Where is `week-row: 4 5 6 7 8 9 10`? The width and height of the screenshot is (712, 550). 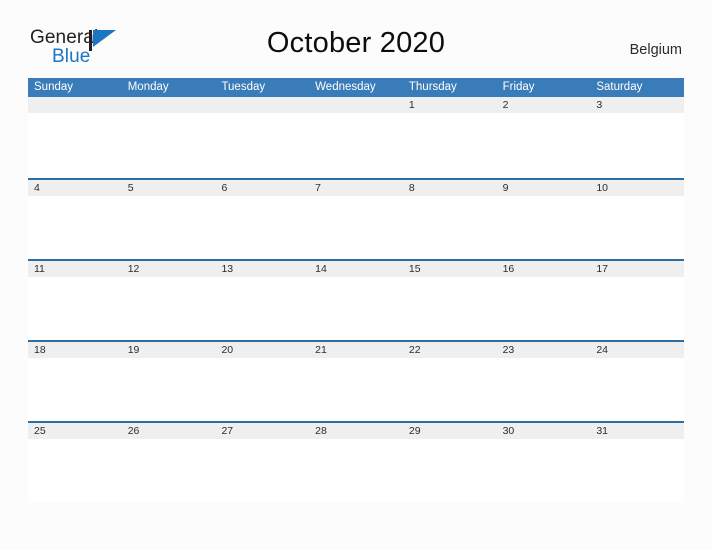
week-row: 4 5 6 7 8 9 10 is located at coordinates (356, 218).